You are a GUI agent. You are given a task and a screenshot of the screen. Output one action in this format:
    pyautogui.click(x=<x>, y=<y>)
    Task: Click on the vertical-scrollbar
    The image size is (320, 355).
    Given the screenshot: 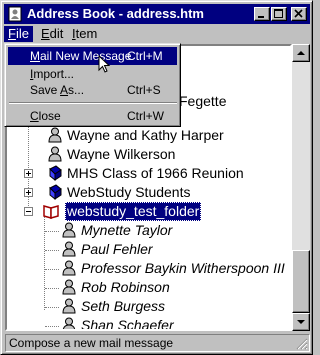 What is the action you would take?
    pyautogui.click(x=301, y=187)
    